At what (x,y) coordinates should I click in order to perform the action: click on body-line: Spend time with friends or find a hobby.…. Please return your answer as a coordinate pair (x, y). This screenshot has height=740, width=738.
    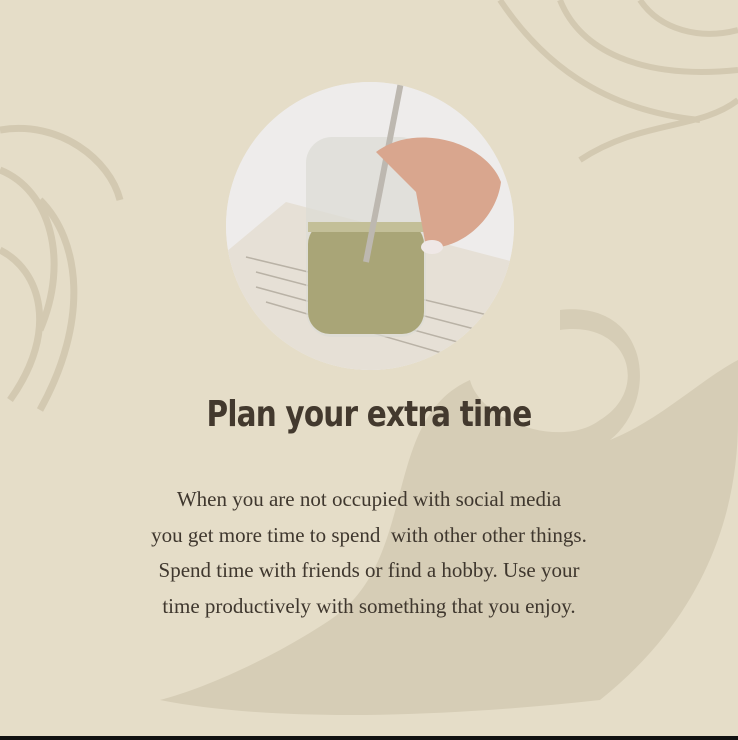
    Looking at the image, I should click on (369, 570).